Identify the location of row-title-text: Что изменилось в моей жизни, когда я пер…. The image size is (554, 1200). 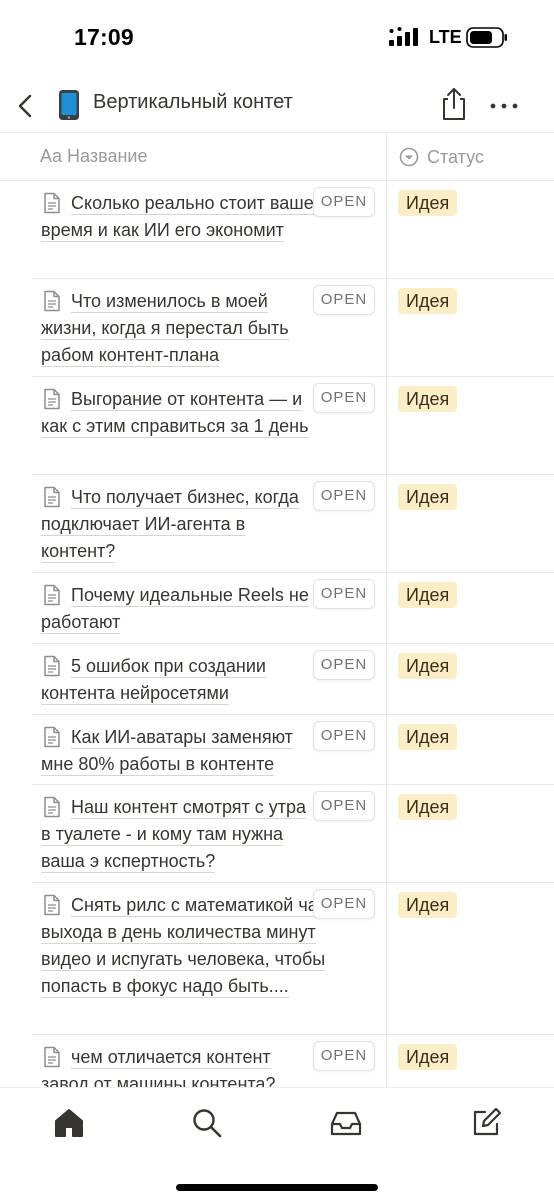
(165, 329).